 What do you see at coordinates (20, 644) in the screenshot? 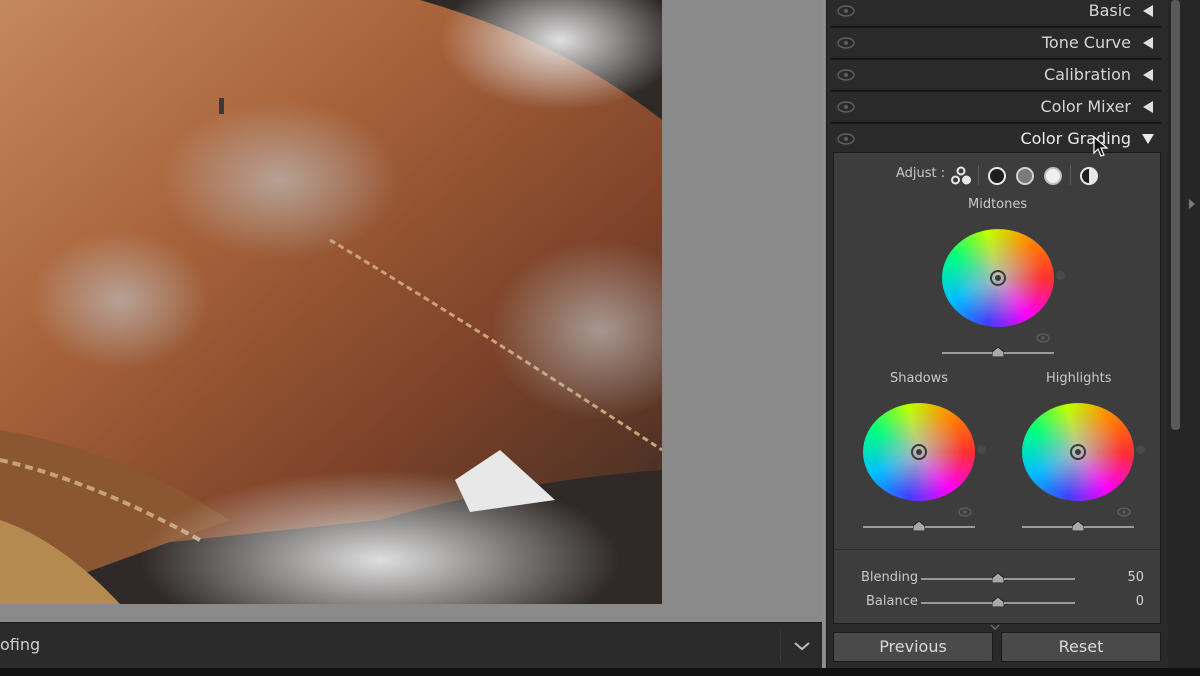
I see `soft-proofing-label: ofing` at bounding box center [20, 644].